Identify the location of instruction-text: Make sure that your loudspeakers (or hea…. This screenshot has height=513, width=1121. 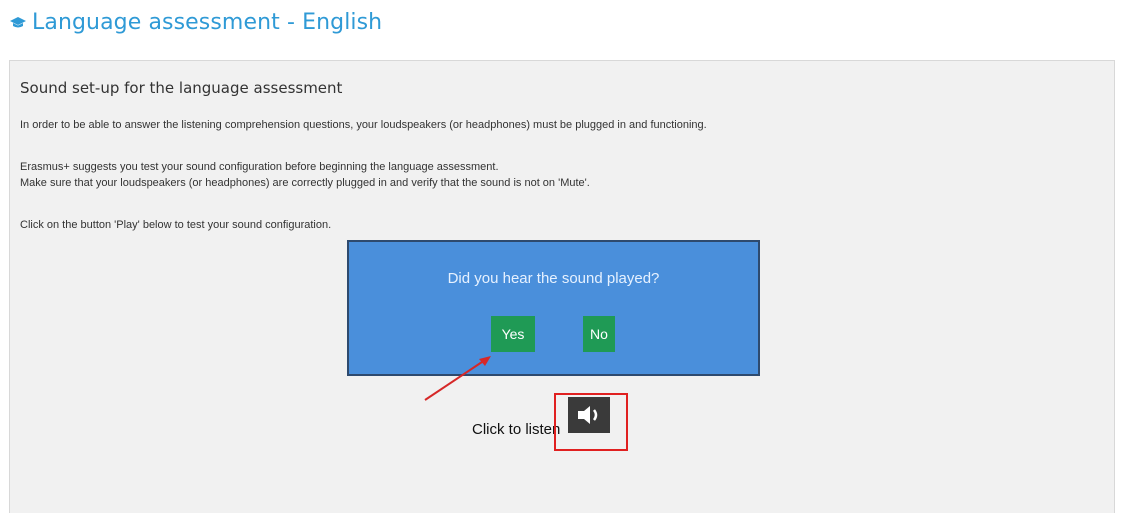
(305, 183).